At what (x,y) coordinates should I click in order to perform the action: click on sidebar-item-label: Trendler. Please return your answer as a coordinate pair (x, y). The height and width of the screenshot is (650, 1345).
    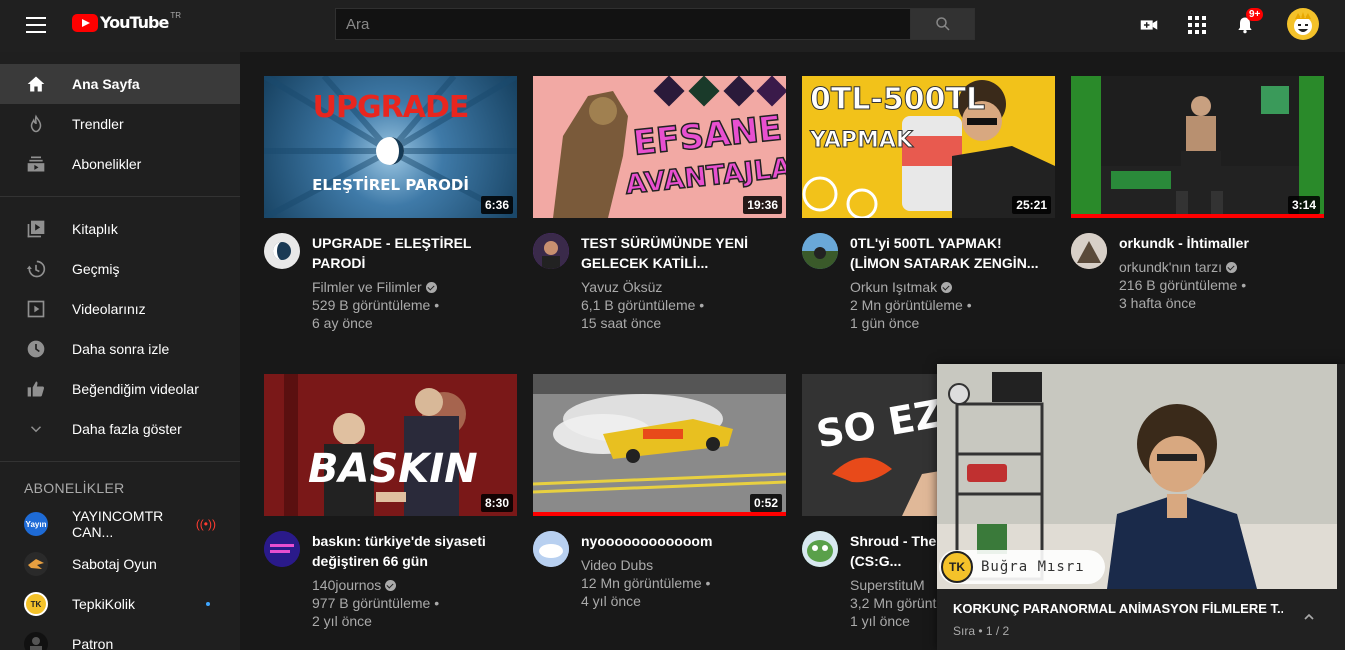
    Looking at the image, I should click on (98, 124).